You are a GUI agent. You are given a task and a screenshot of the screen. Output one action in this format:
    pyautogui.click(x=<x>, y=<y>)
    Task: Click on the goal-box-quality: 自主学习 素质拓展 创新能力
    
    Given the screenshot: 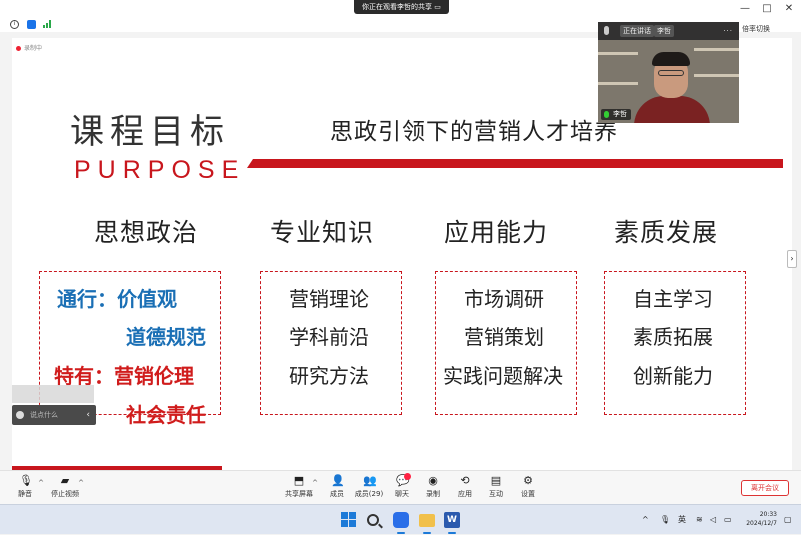 What is the action you would take?
    pyautogui.click(x=675, y=343)
    